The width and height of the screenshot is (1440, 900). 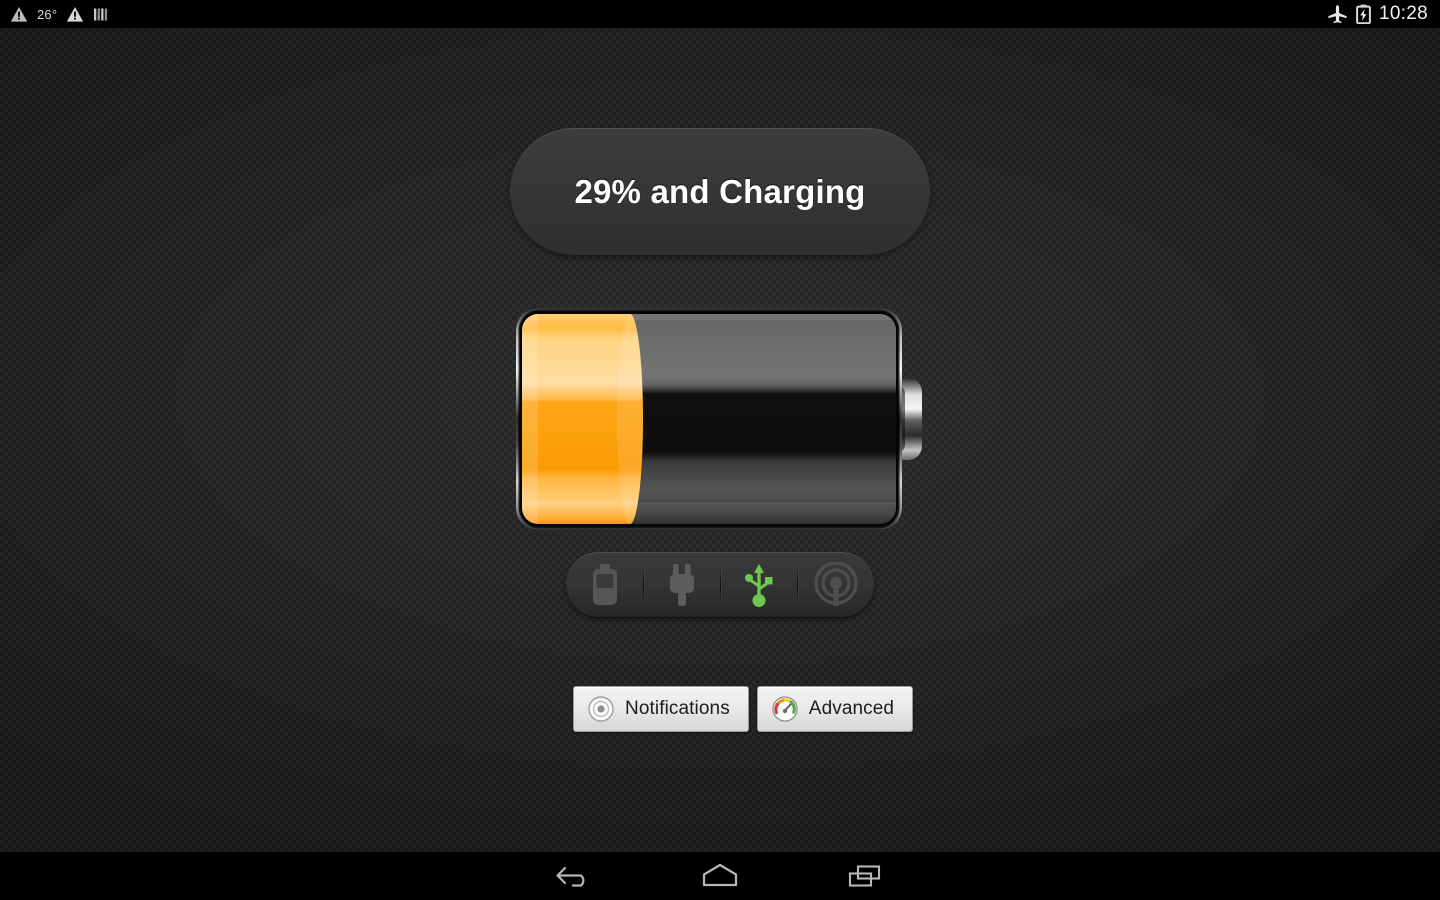 I want to click on source-battery, so click(x=604, y=585).